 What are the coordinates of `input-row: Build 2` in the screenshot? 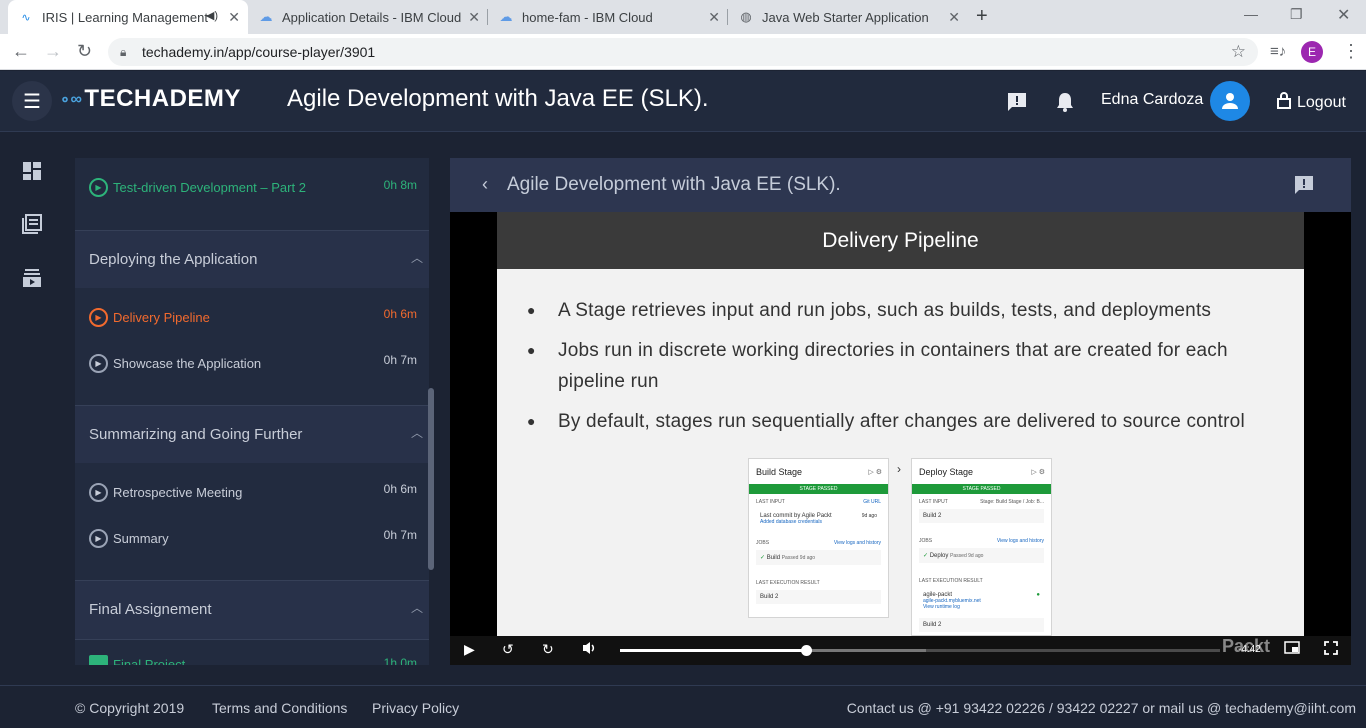 It's located at (981, 516).